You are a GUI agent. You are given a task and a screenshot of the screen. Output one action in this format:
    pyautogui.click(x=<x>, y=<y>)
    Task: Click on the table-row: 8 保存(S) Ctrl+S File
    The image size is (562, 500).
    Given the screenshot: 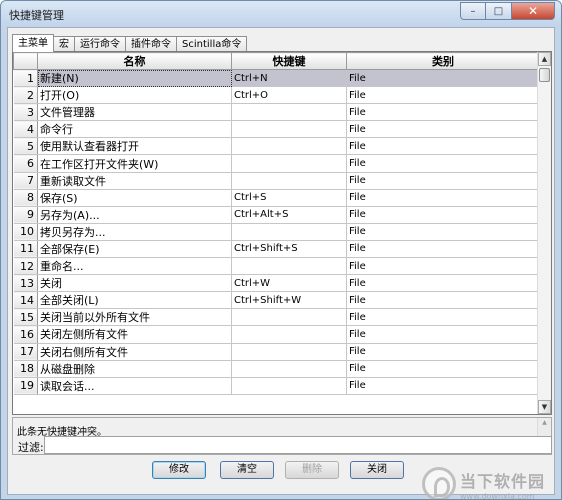 What is the action you would take?
    pyautogui.click(x=276, y=198)
    